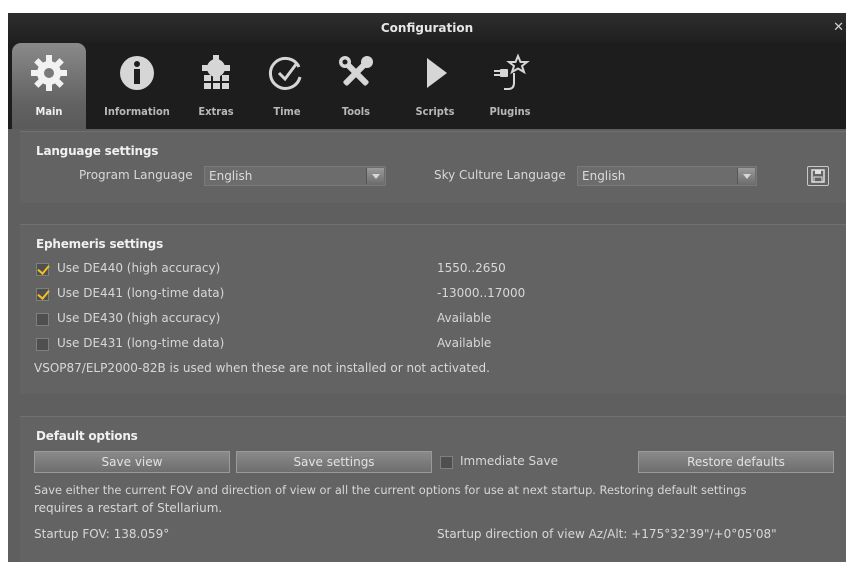 The width and height of the screenshot is (846, 562). I want to click on tab-label: Scripts, so click(435, 111).